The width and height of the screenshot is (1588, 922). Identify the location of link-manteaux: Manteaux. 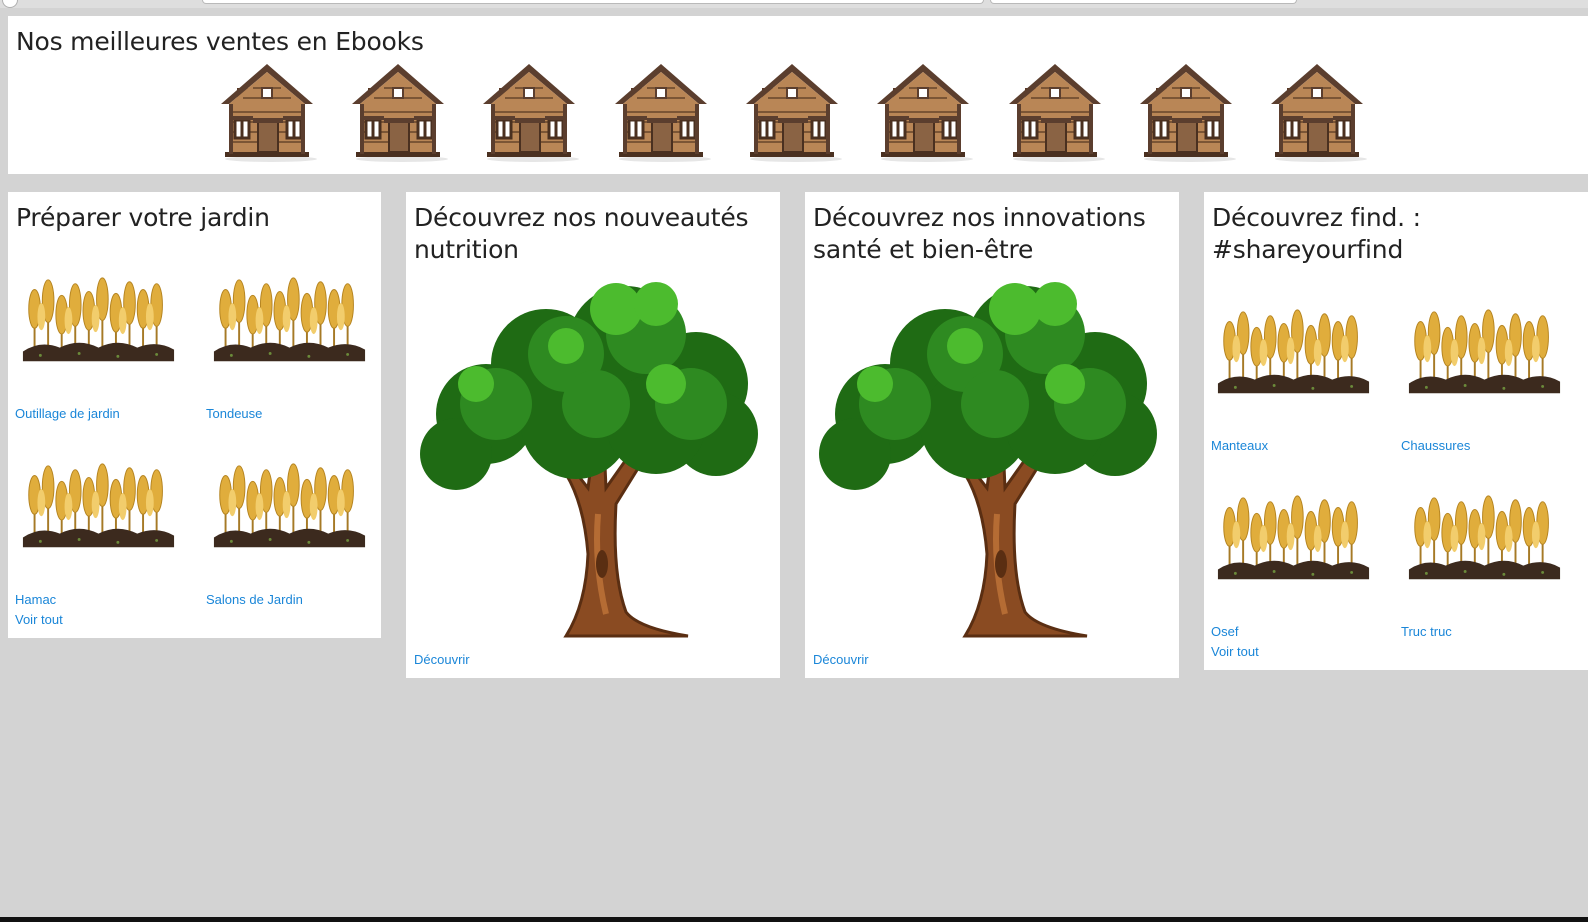
(1239, 445).